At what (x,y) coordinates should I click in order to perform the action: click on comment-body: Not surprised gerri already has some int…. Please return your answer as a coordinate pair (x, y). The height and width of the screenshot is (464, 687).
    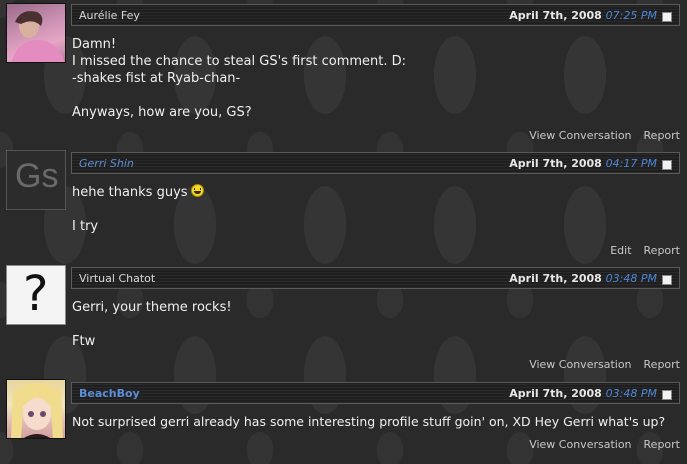
    Looking at the image, I should click on (369, 421).